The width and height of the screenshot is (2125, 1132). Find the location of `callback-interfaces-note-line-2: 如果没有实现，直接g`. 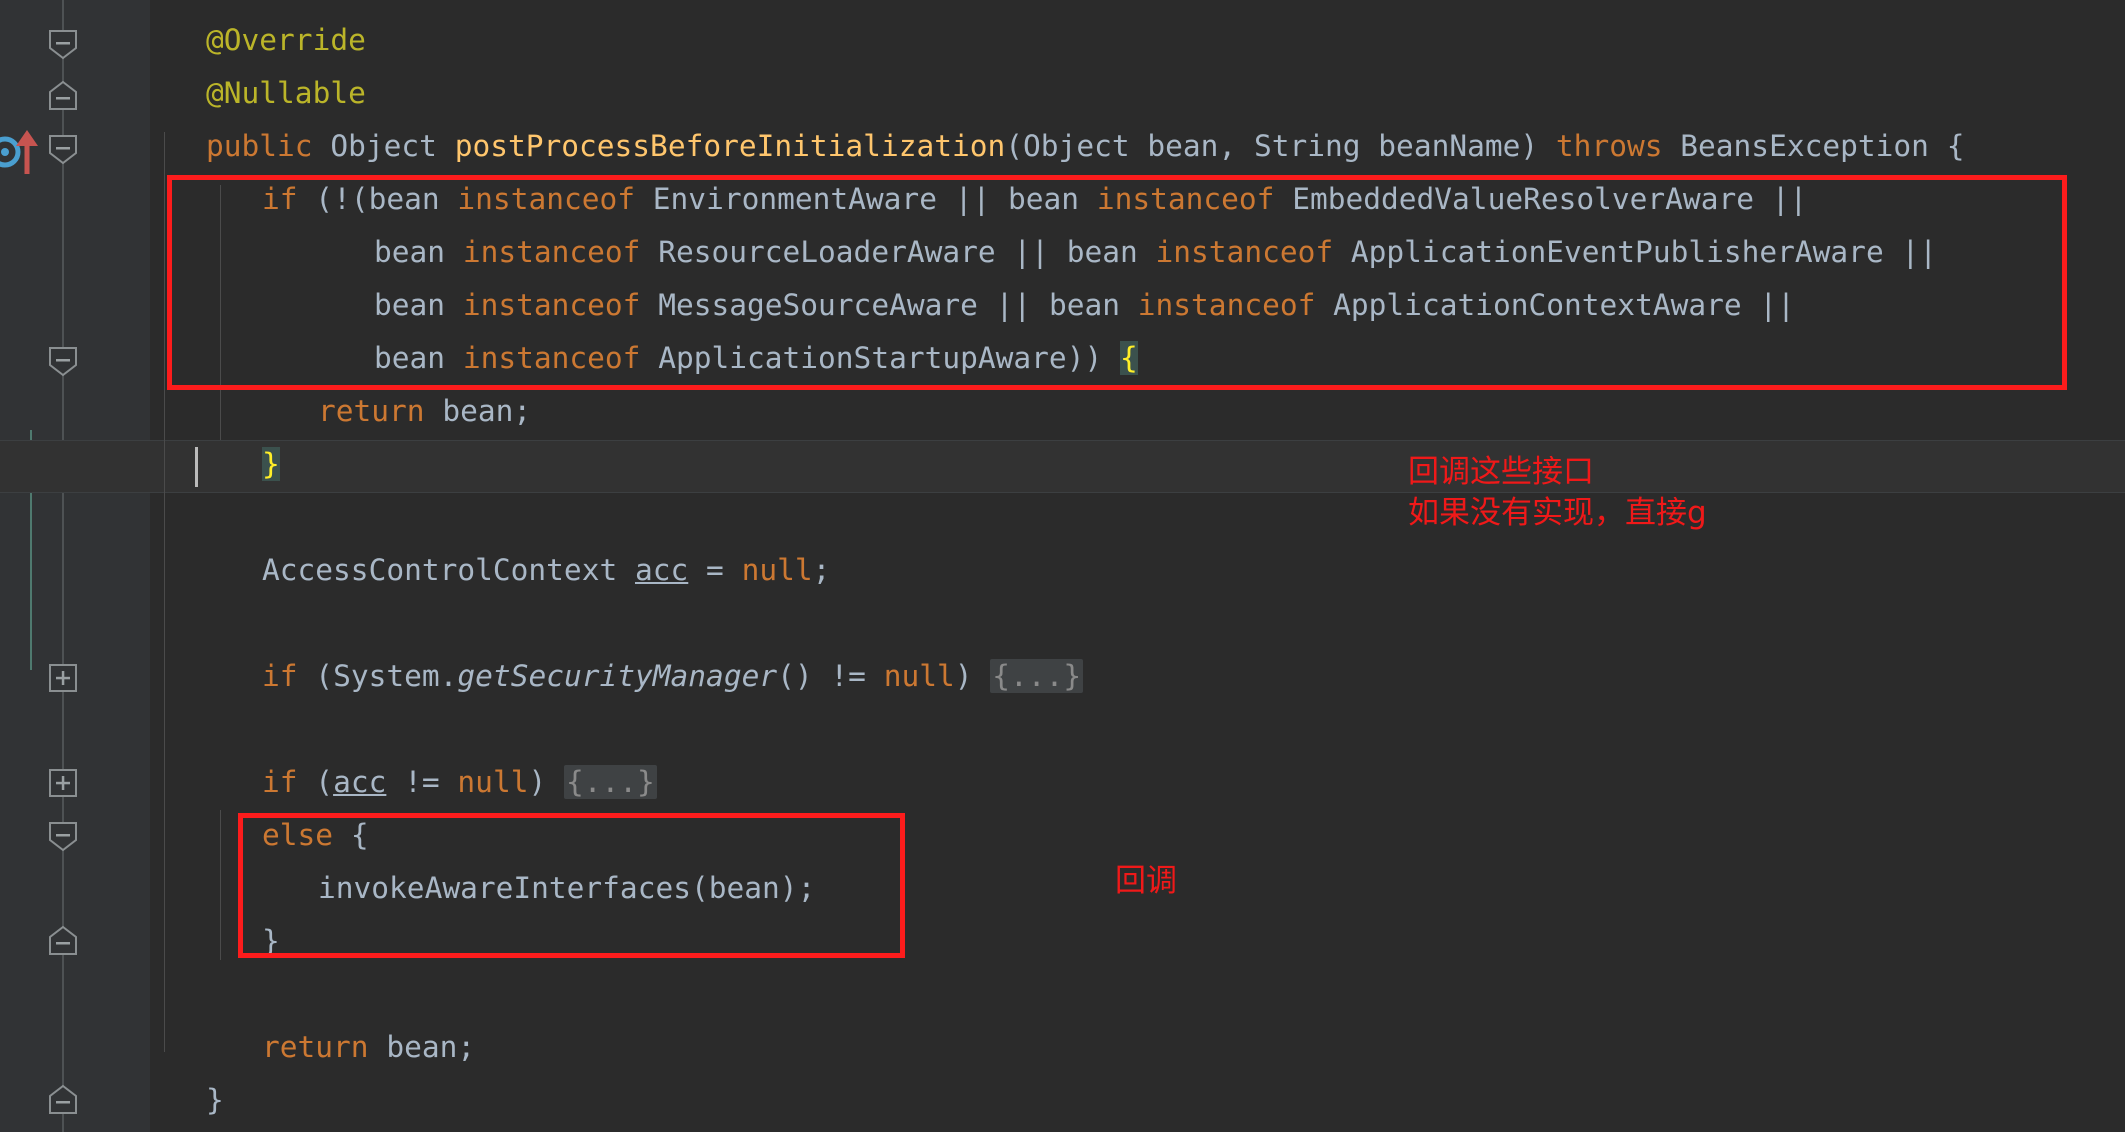

callback-interfaces-note-line-2: 如果没有实现，直接g is located at coordinates (1557, 513).